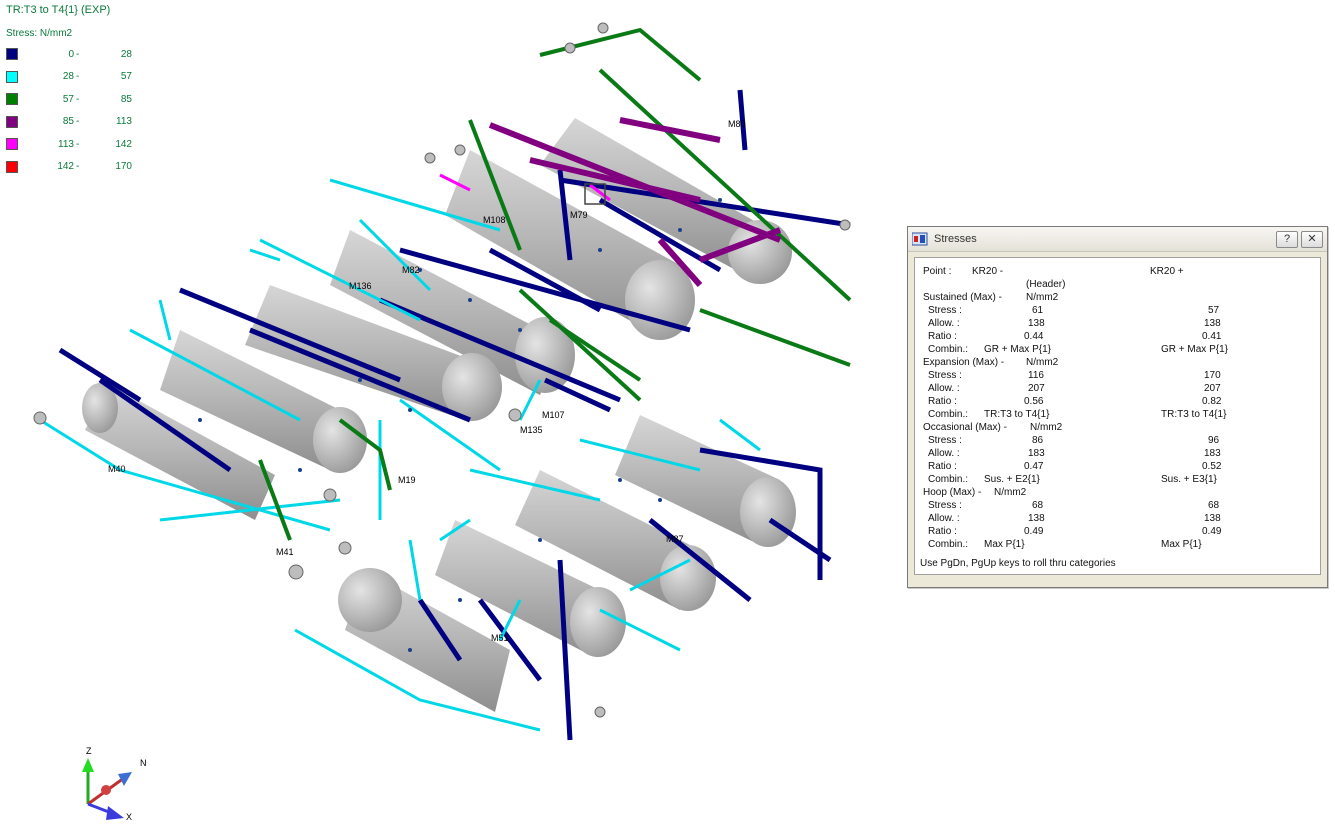 The width and height of the screenshot is (1335, 831). Describe the element at coordinates (1017, 349) in the screenshot. I see `value-a: GR + Max P{1}` at that location.